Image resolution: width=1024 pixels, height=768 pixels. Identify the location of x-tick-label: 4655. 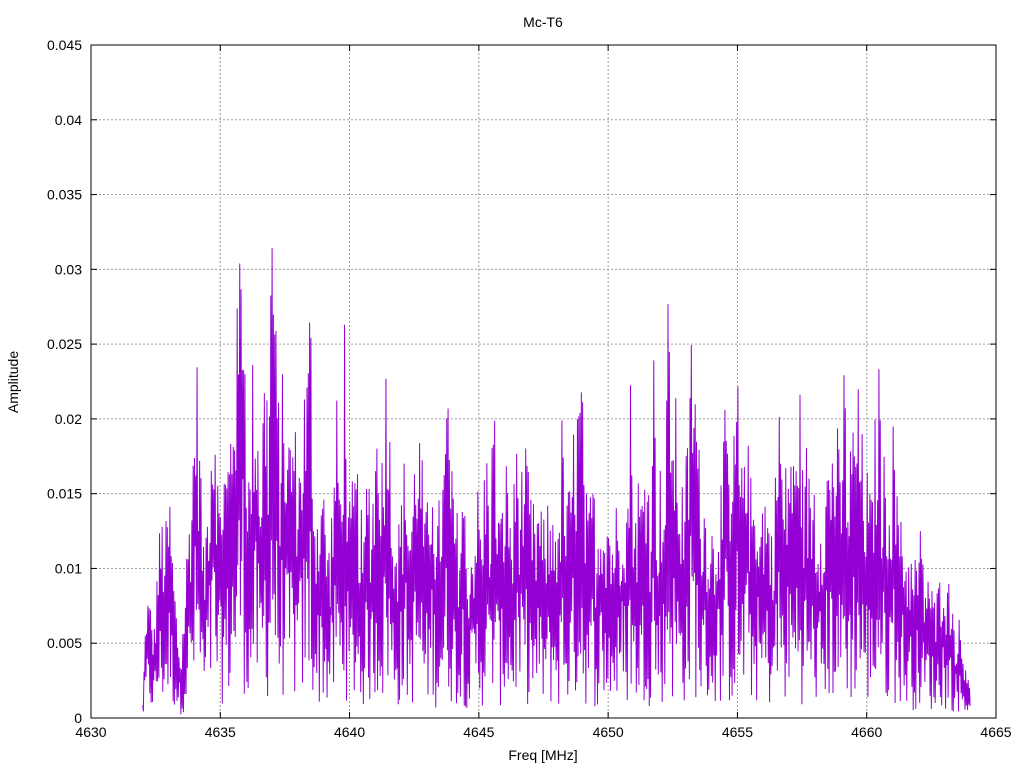
(737, 732).